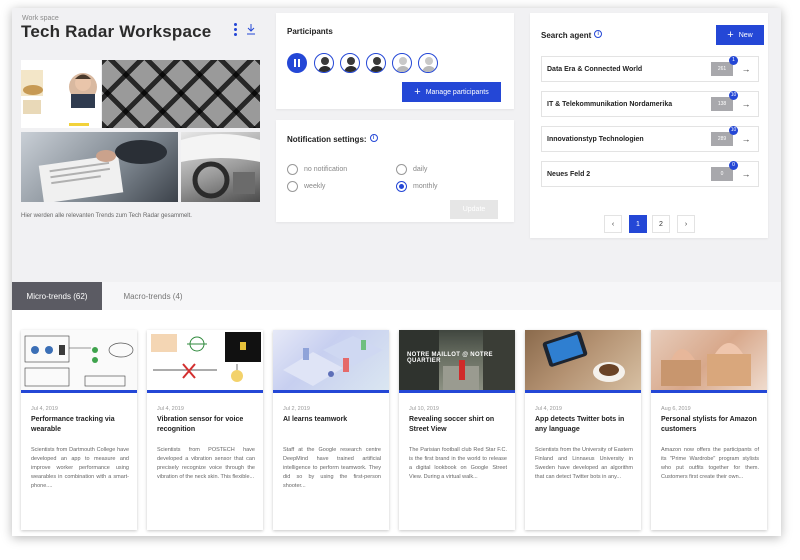  I want to click on radio-label: weekly, so click(315, 186).